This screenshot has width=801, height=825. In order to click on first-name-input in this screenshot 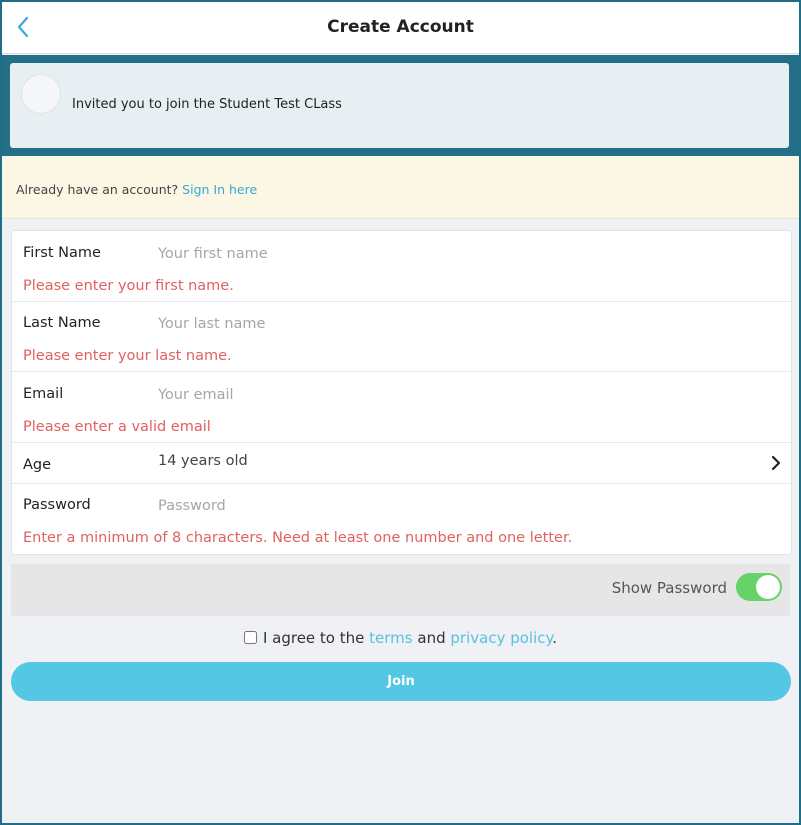, I will do `click(453, 254)`.